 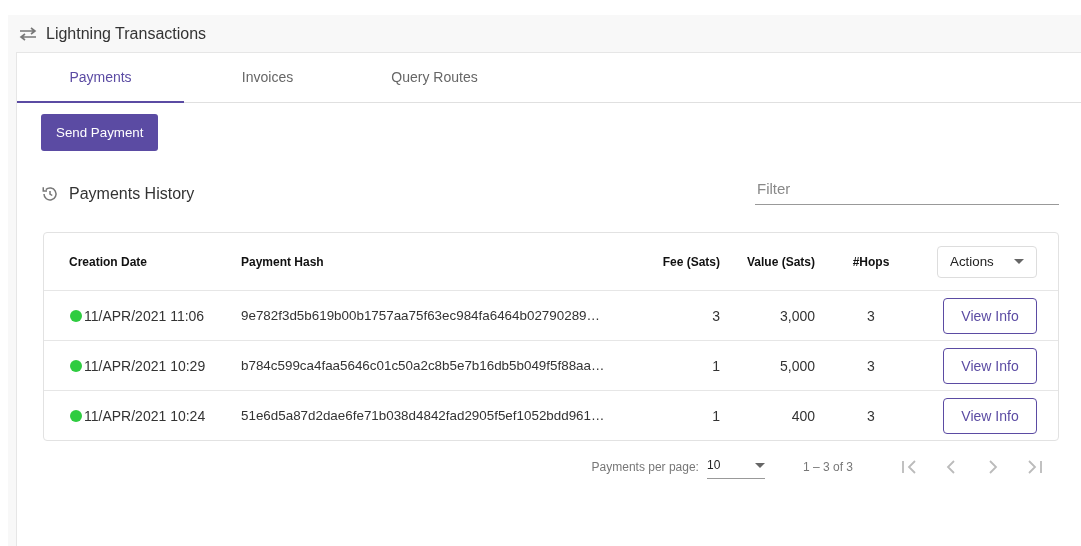 What do you see at coordinates (802, 415) in the screenshot?
I see `table-cell-text: 400` at bounding box center [802, 415].